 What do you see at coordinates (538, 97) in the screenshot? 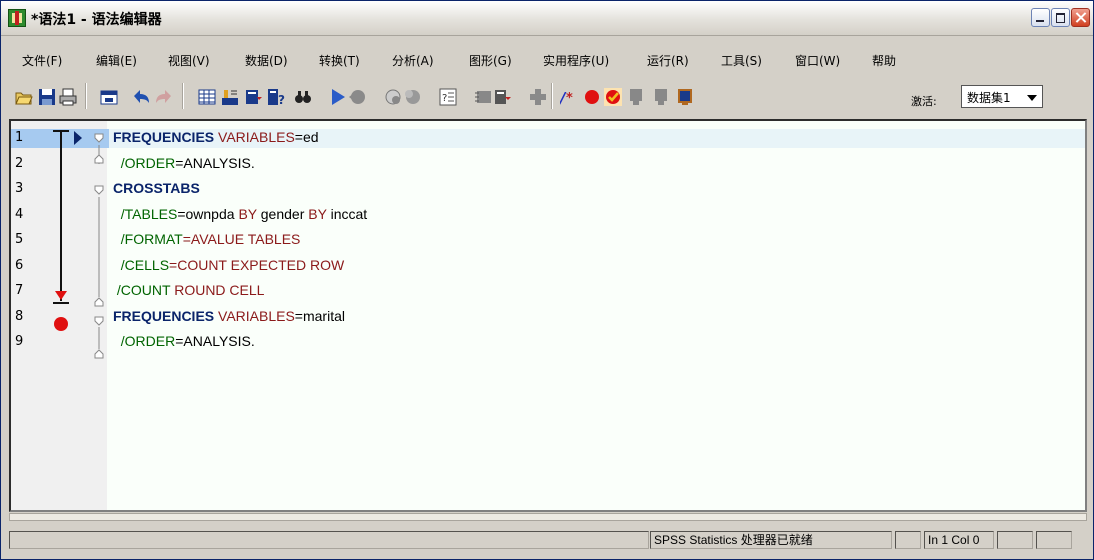
I see `add-icon` at bounding box center [538, 97].